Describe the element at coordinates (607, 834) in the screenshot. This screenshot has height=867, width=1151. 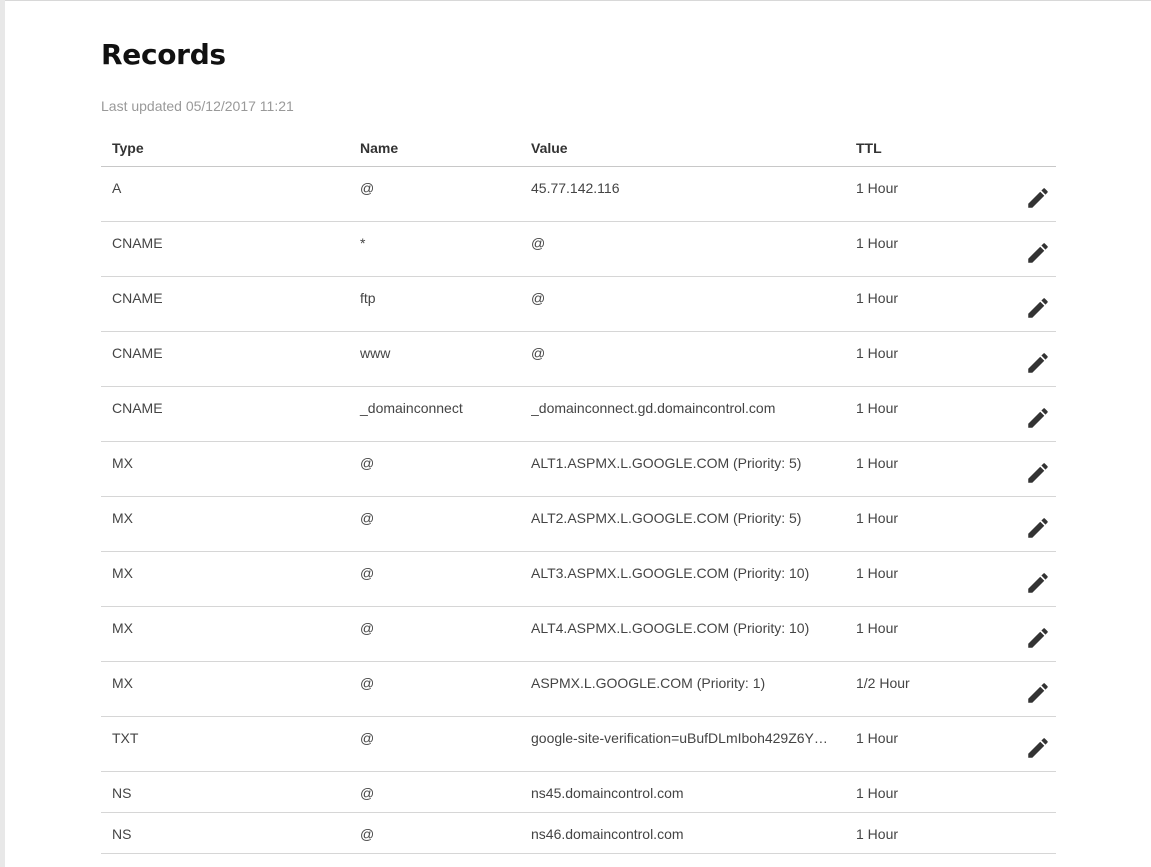
I see `record-value-cell: ns46.domaincontrol.com` at that location.